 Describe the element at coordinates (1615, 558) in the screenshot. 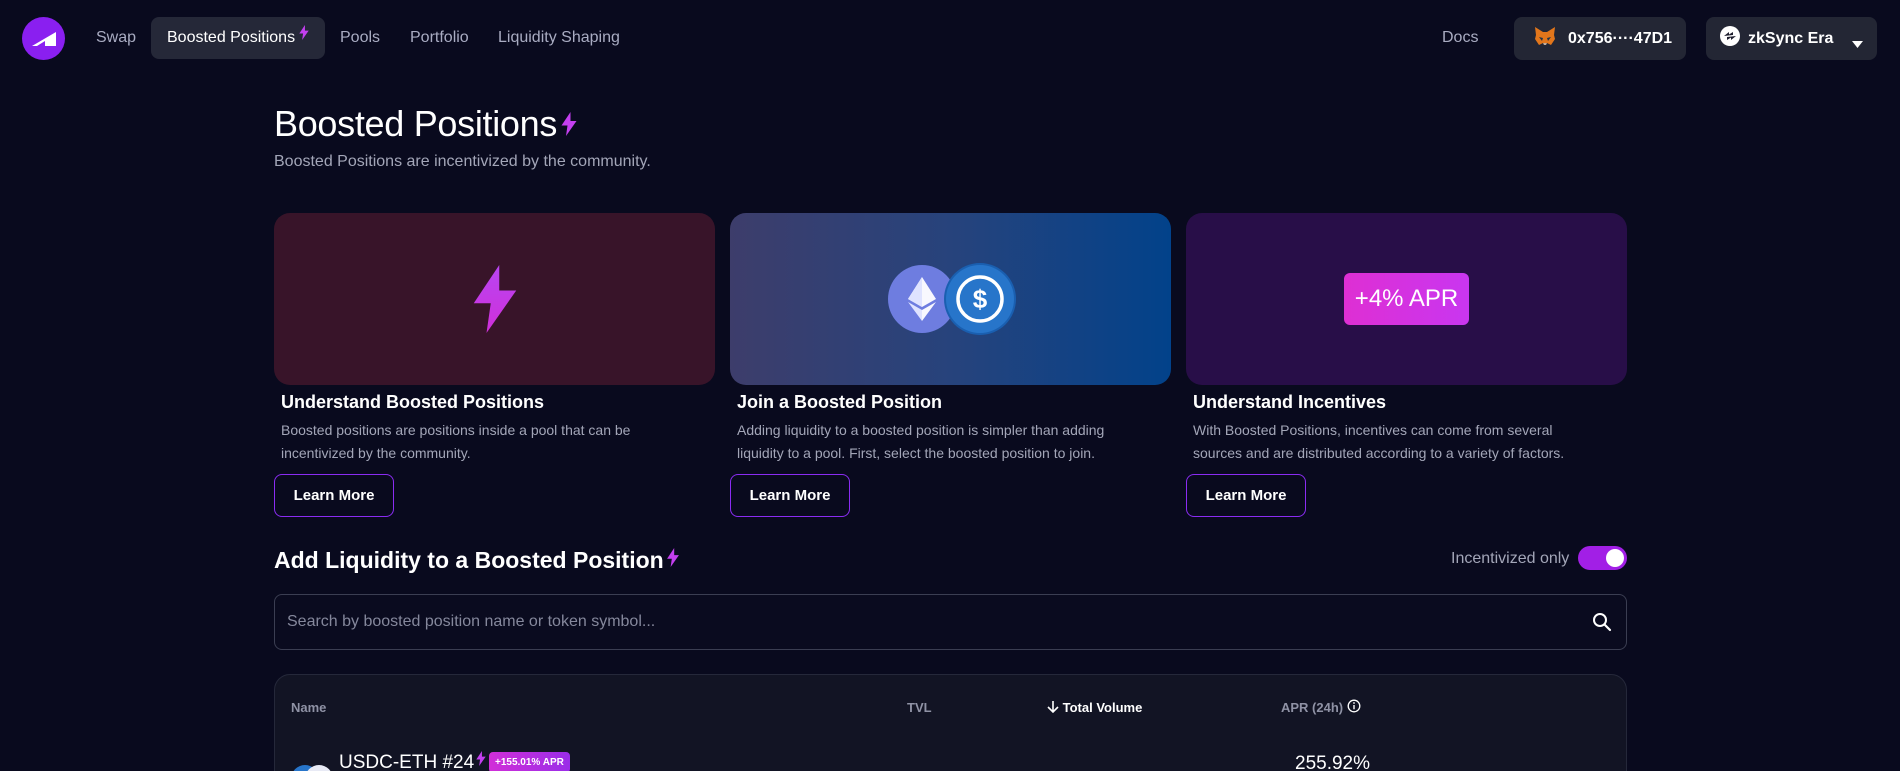

I see `toggle-knob` at that location.